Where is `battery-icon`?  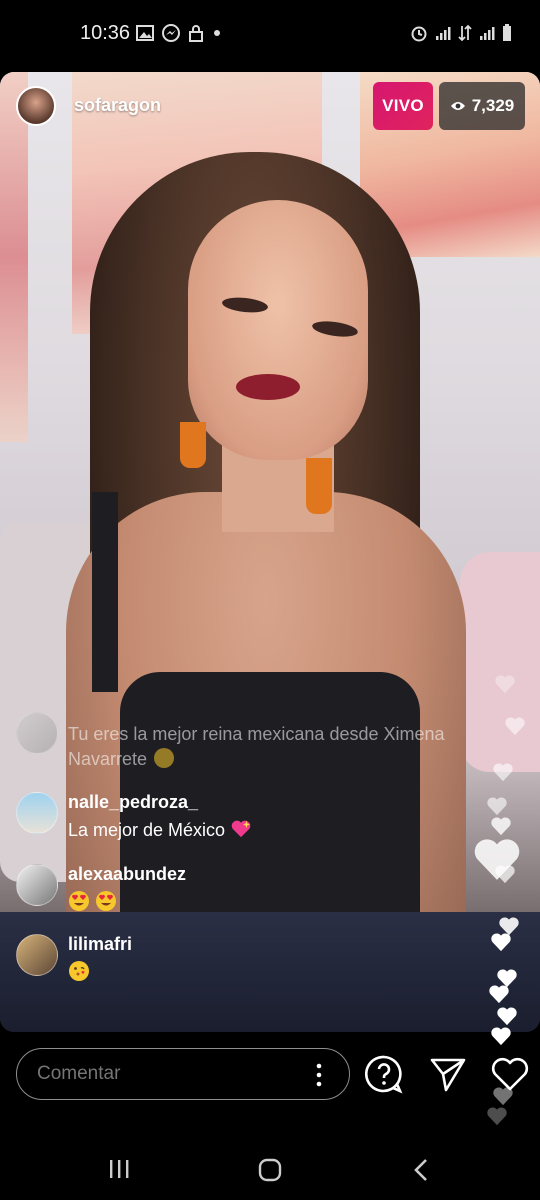 battery-icon is located at coordinates (507, 32).